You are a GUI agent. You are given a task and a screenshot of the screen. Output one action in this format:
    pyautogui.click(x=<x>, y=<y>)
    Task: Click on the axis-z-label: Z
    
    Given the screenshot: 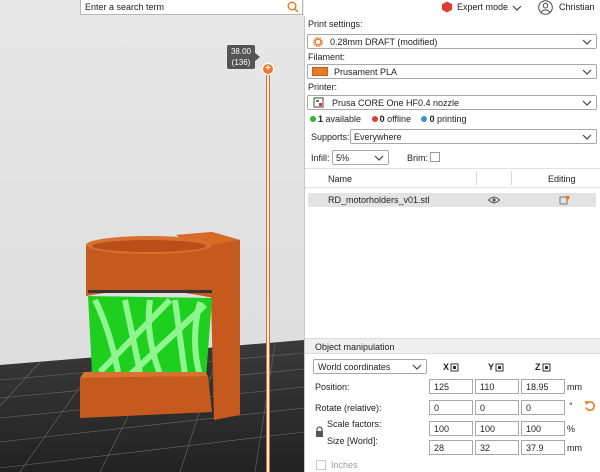 What is the action you would take?
    pyautogui.click(x=543, y=367)
    